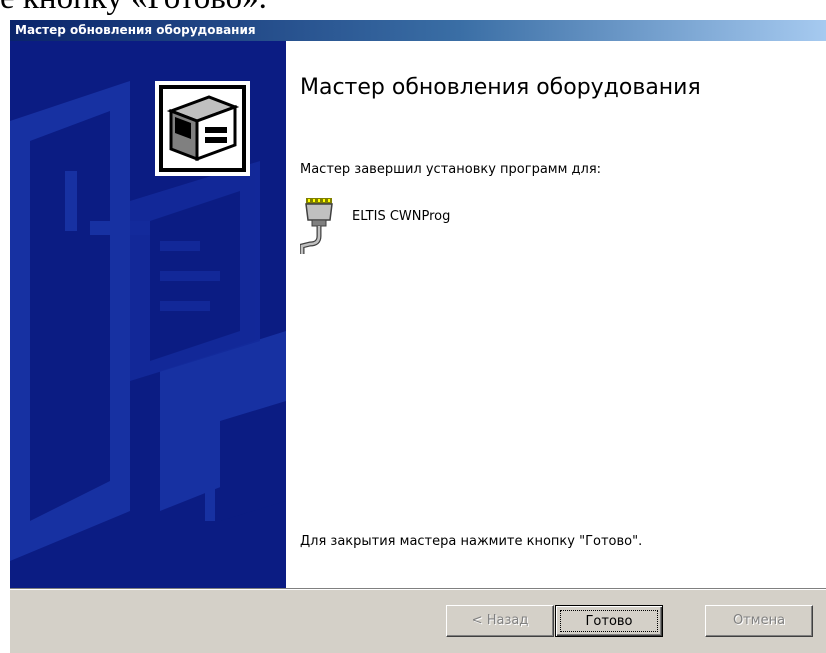 The image size is (826, 653). I want to click on window-titlebar: Мастер обновления оборудования, so click(418, 30).